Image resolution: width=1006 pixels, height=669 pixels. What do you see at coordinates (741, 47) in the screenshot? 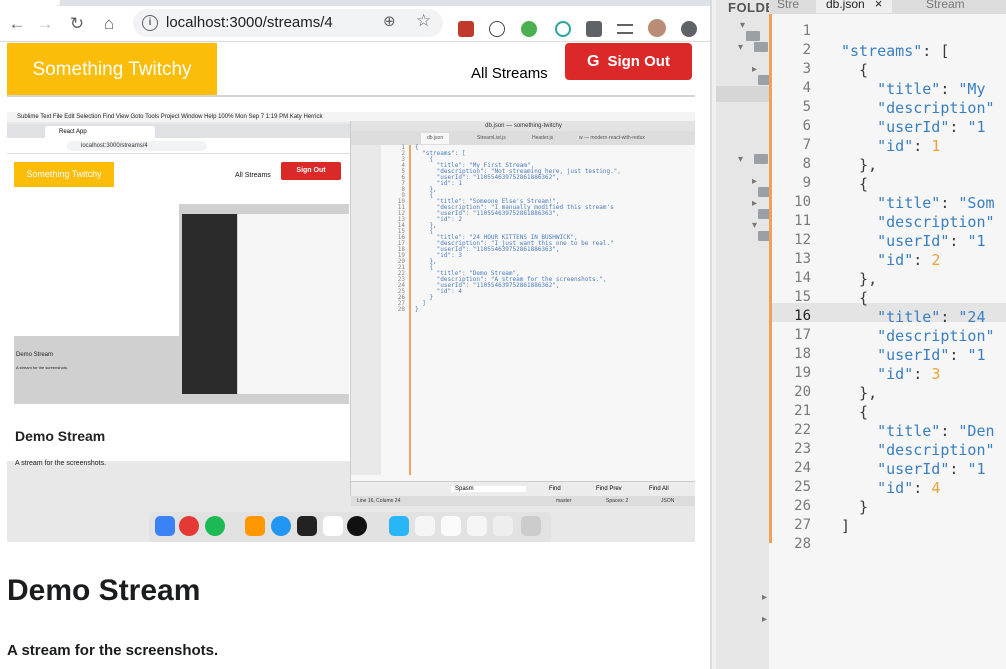
I see `chevron-down-icon: ▾` at bounding box center [741, 47].